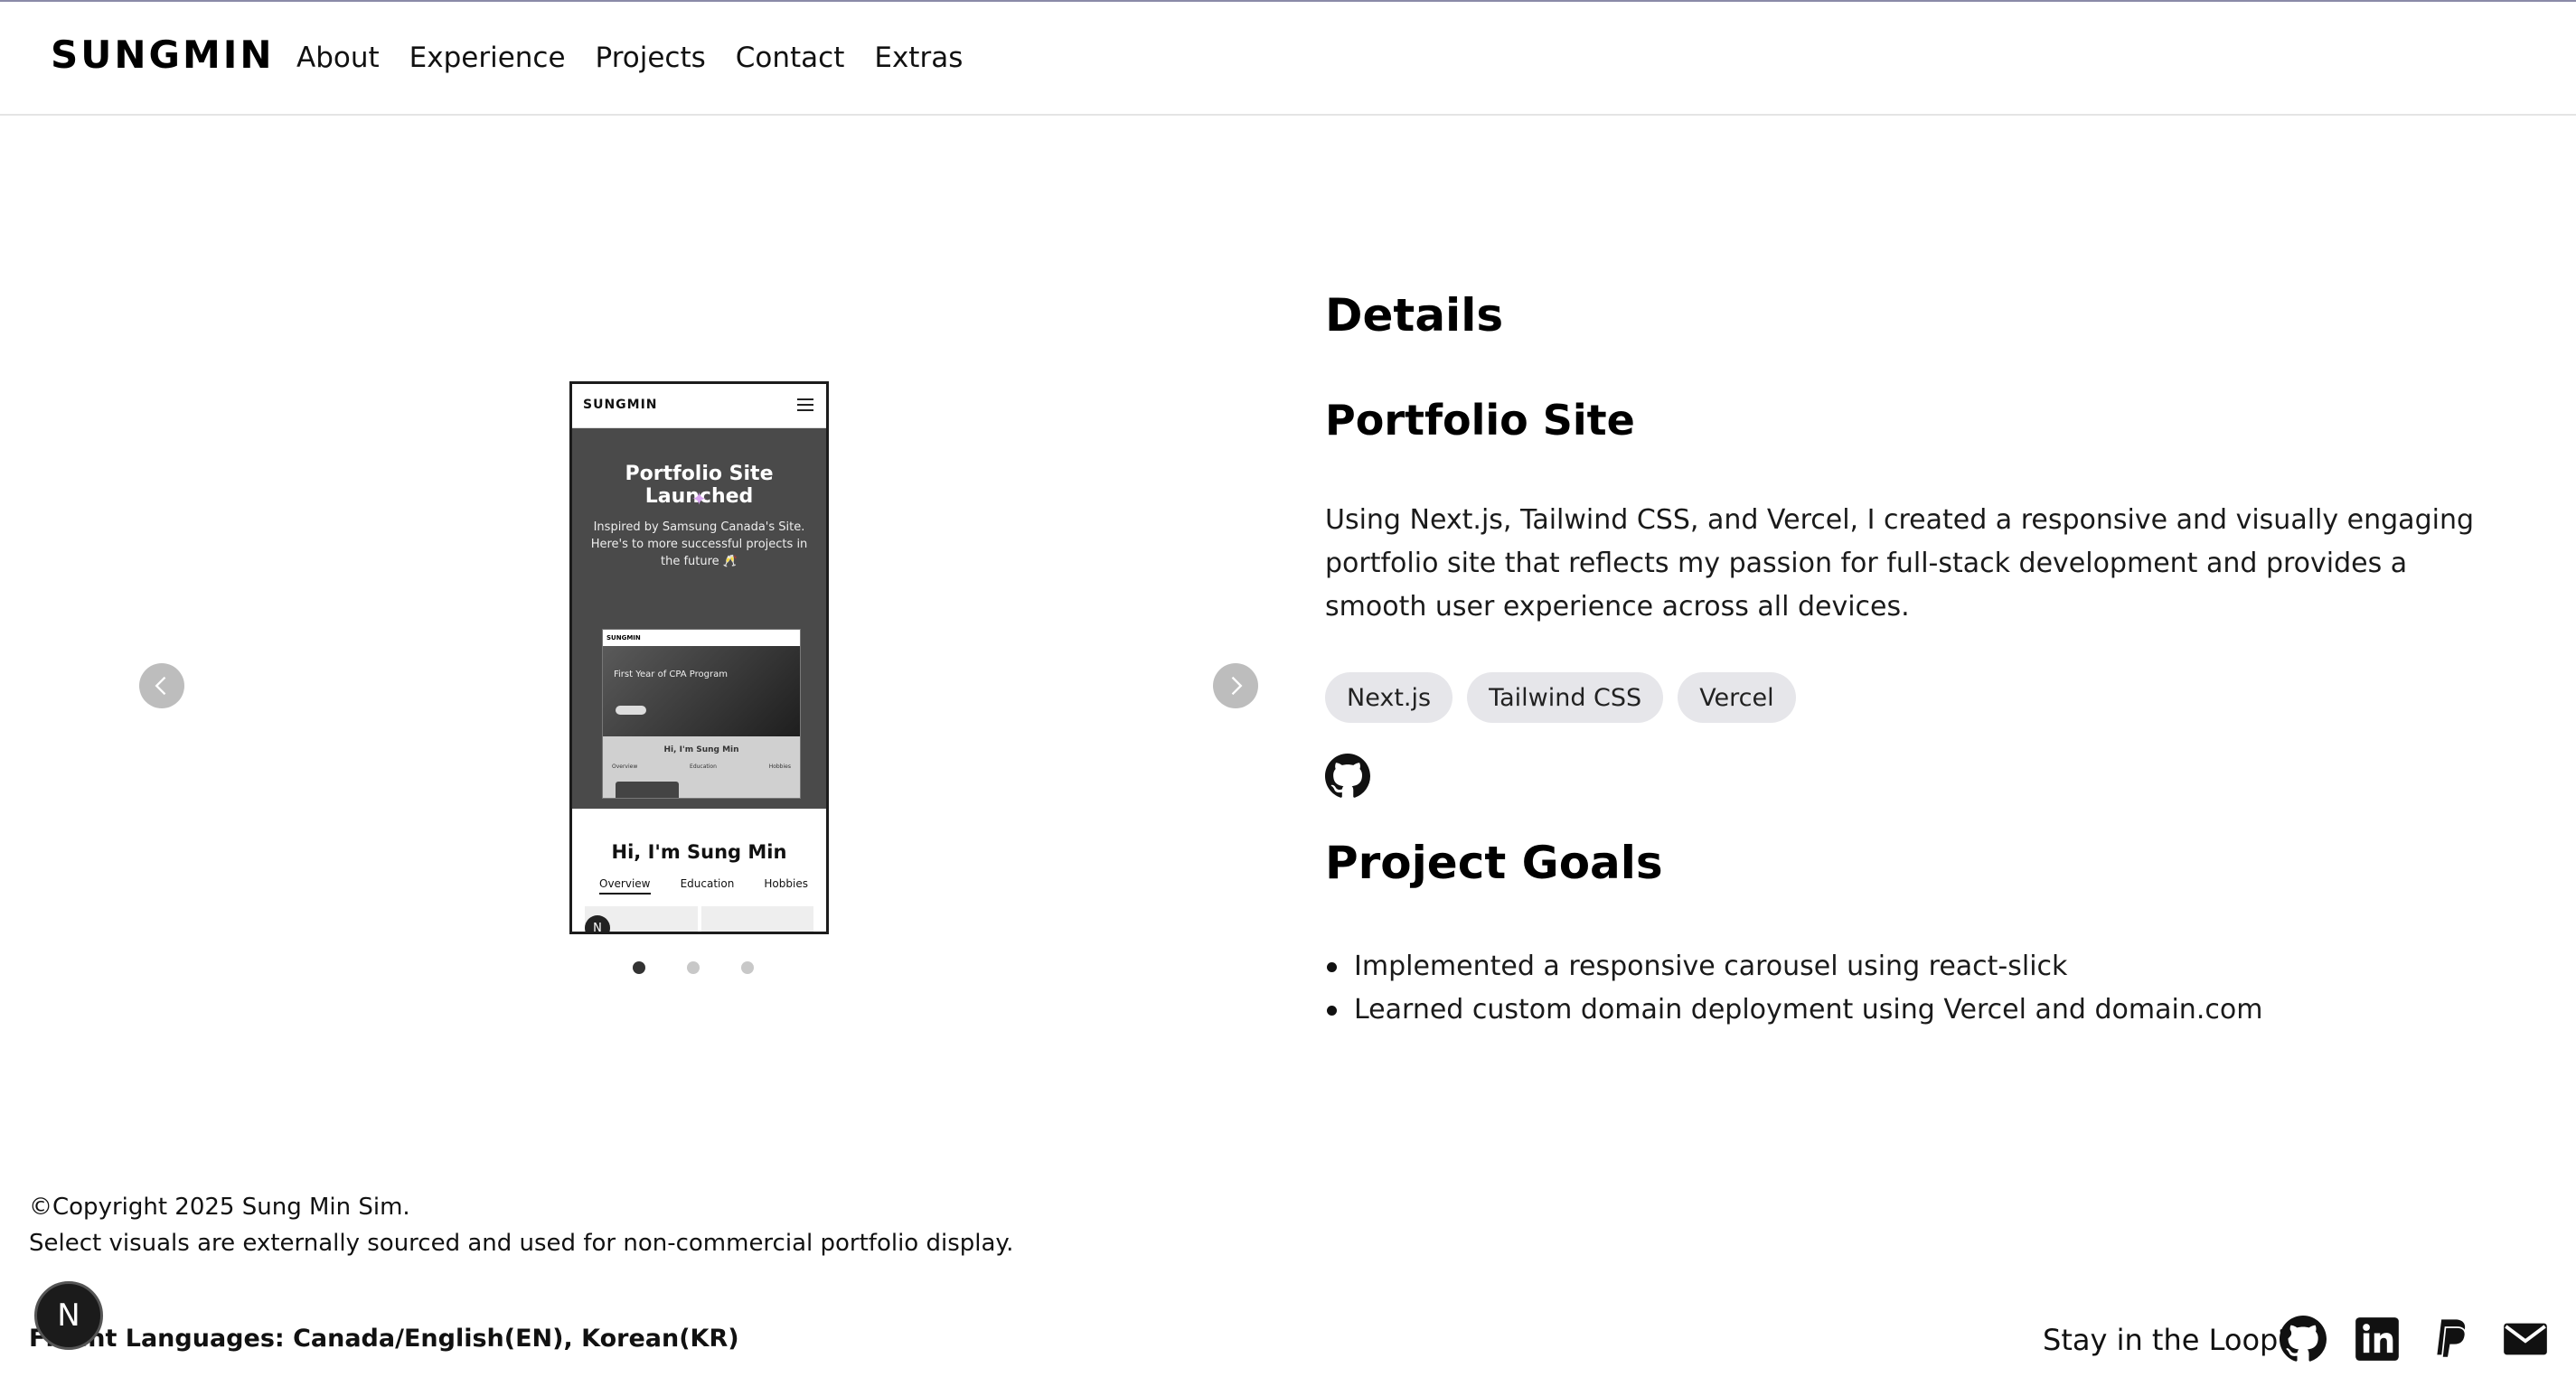 The image size is (2576, 1377). I want to click on building-photo, so click(701, 691).